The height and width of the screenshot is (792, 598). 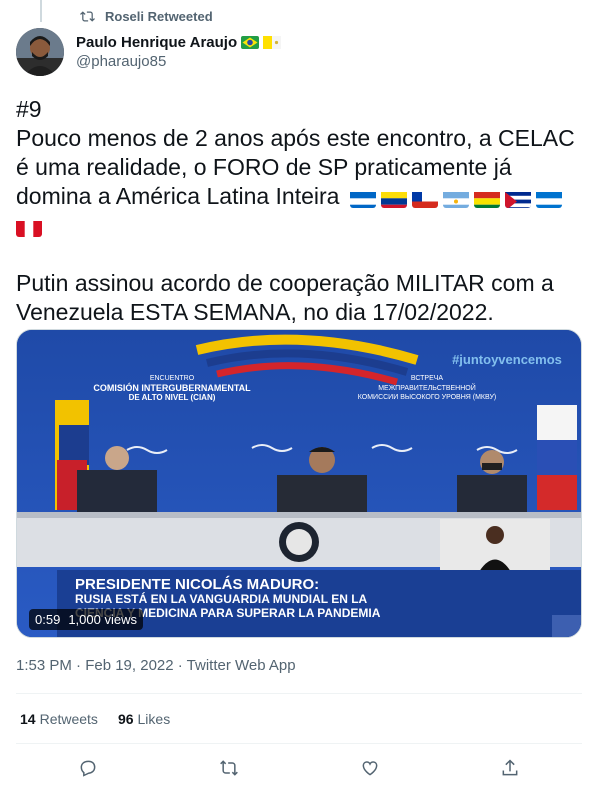 I want to click on retweet-banner-text: Roseli Retweeted, so click(x=159, y=16).